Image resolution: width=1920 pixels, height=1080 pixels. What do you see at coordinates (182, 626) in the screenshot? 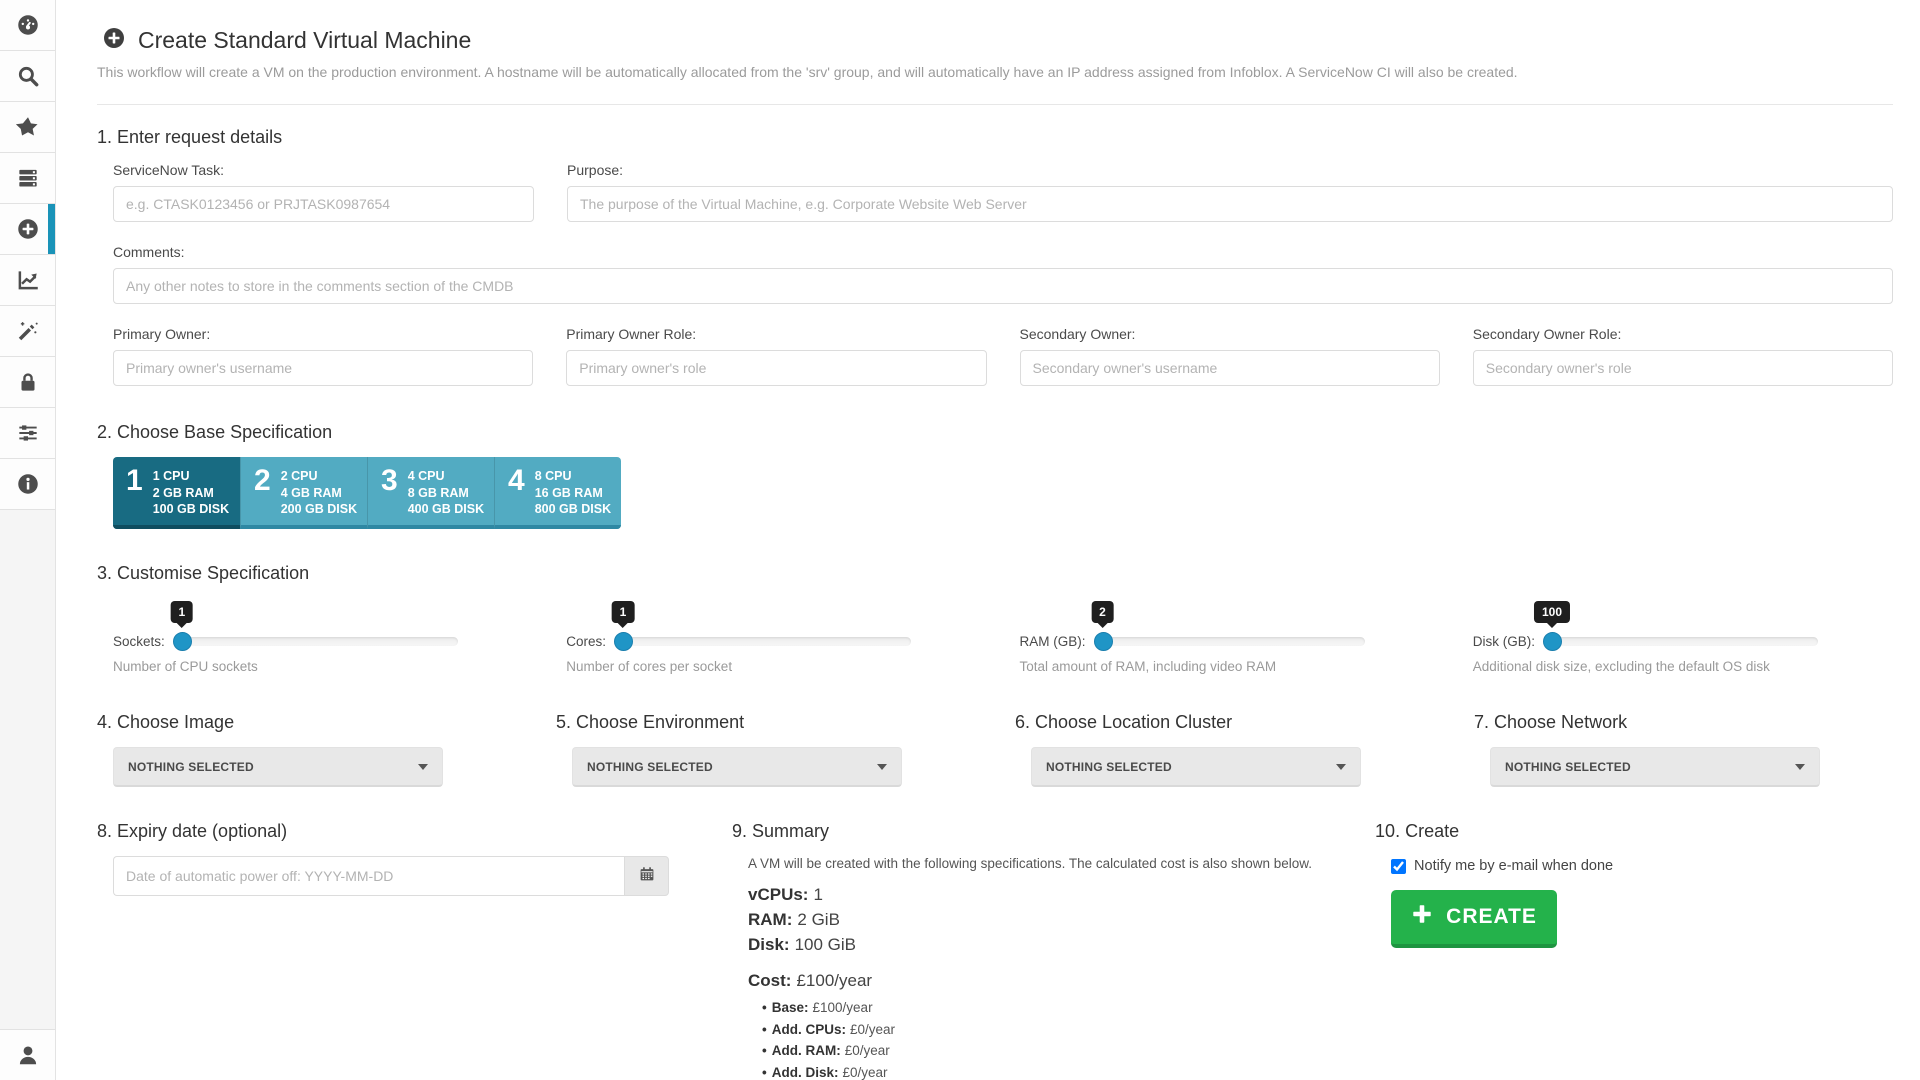
I see `sockets-slider-handle: 1` at bounding box center [182, 626].